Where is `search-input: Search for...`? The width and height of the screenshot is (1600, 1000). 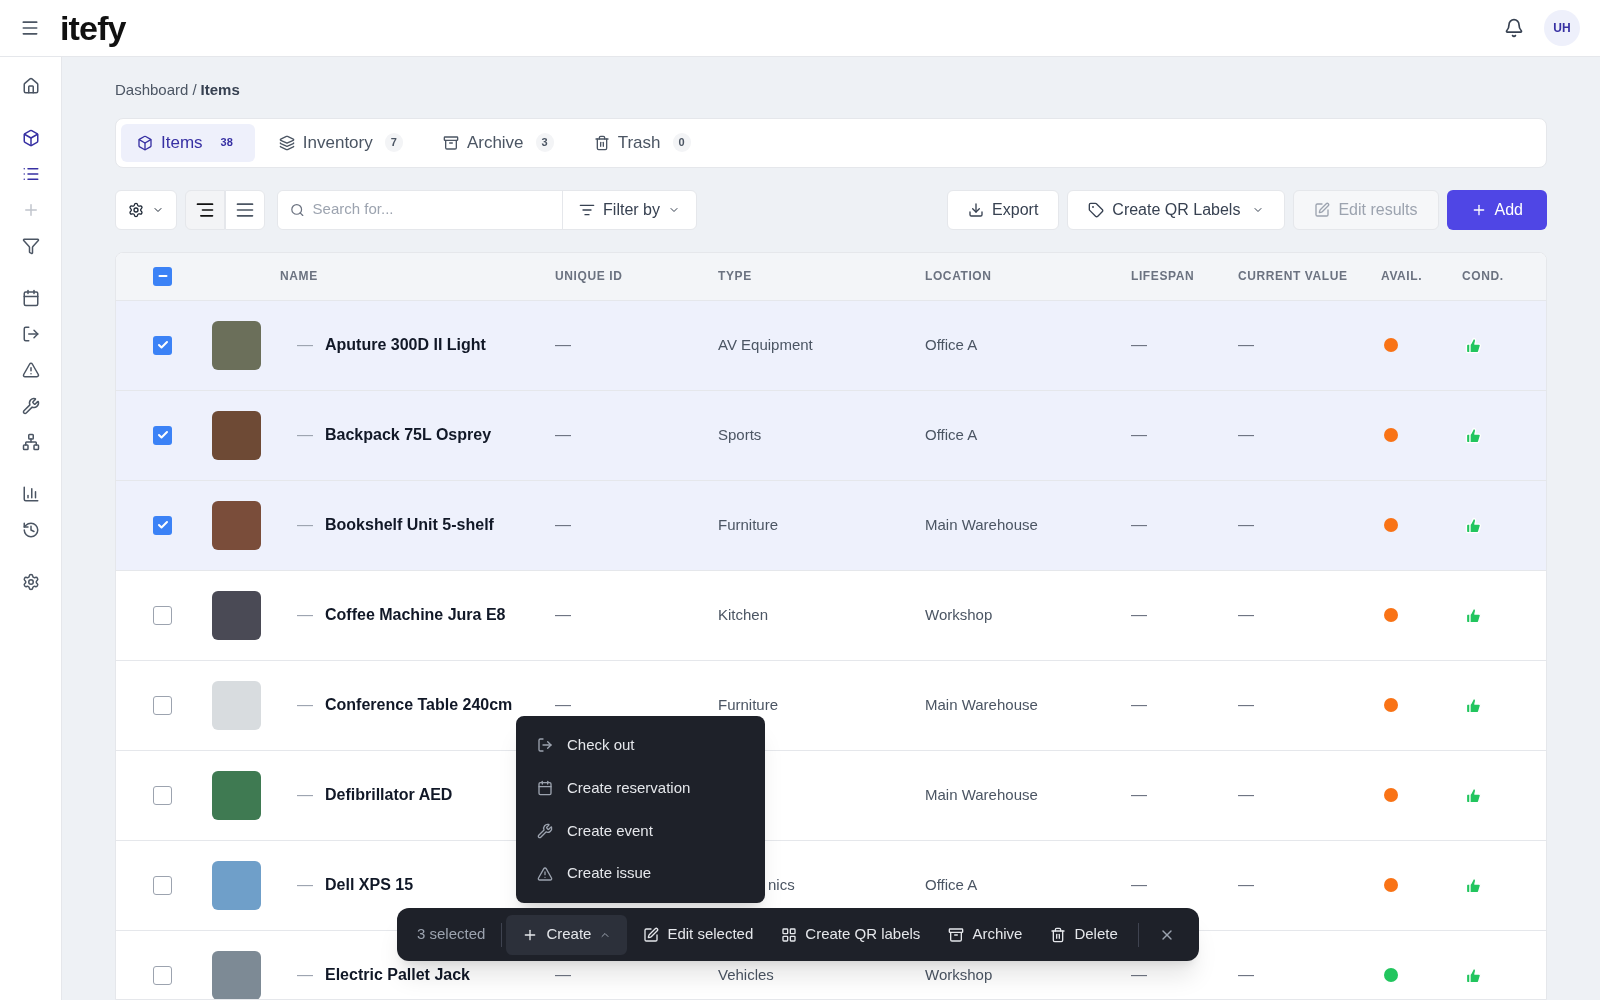
search-input: Search for... is located at coordinates (431, 209).